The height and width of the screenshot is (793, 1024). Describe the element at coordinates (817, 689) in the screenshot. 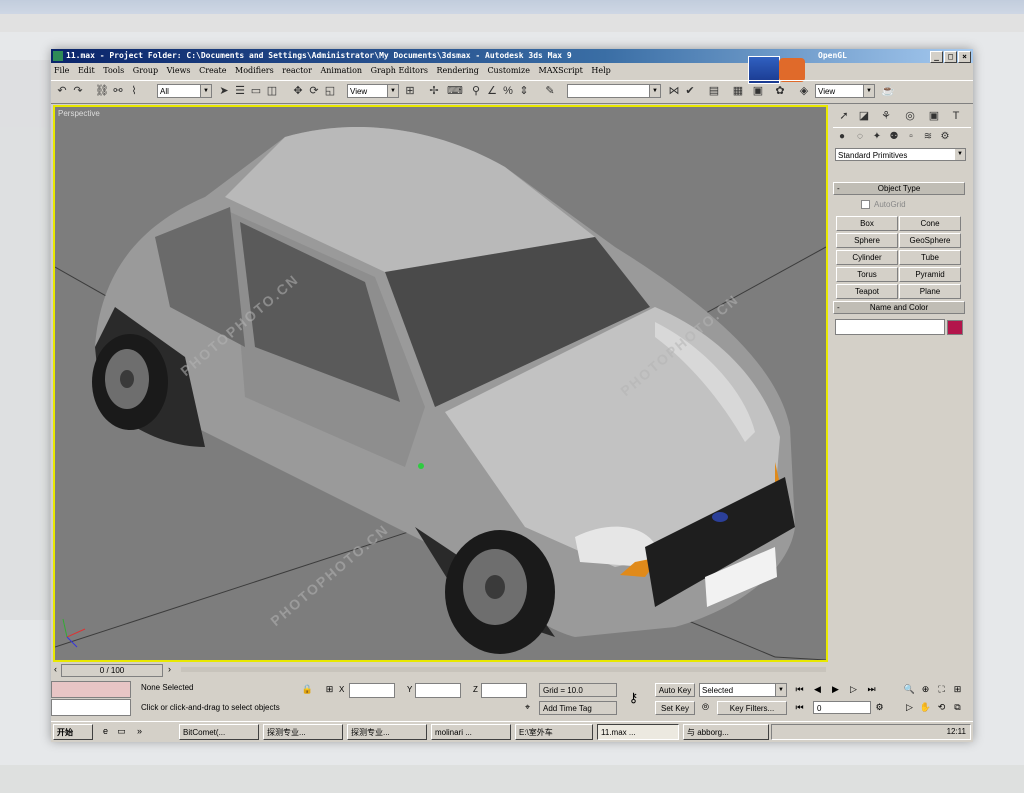

I see `previous-frame-icon: ◀` at that location.